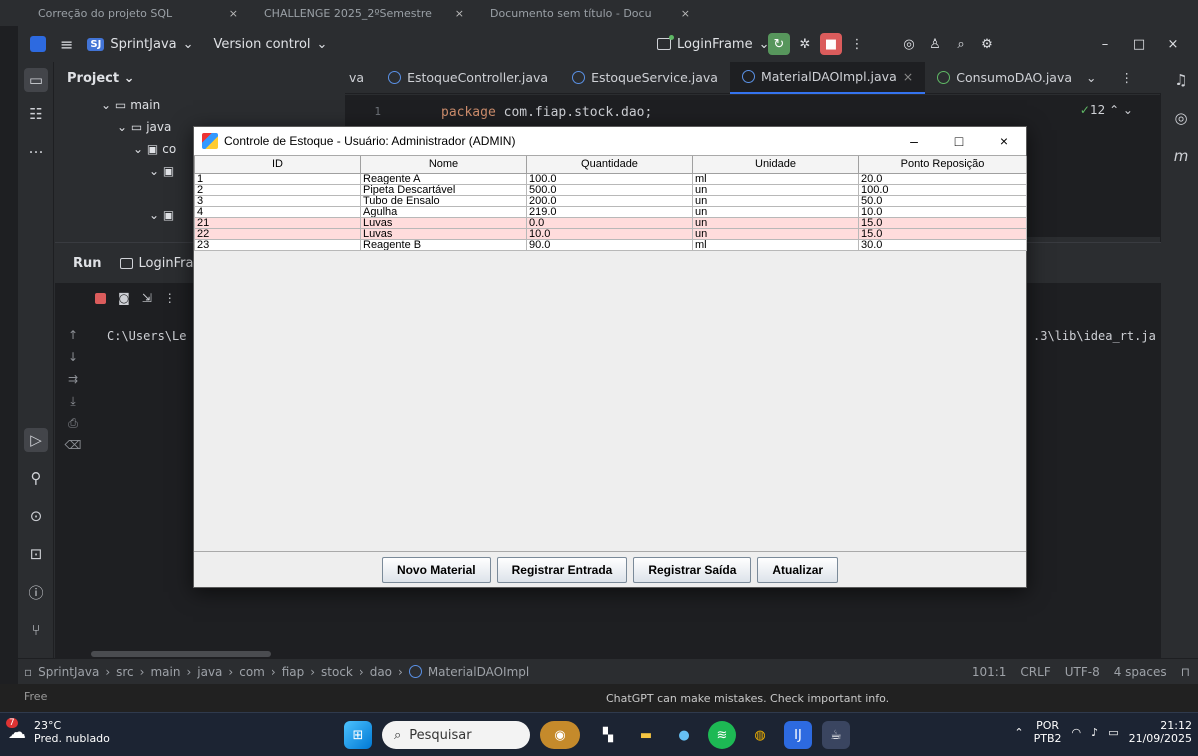 Image resolution: width=1198 pixels, height=756 pixels. I want to click on exit-icon: ⇲, so click(147, 298).